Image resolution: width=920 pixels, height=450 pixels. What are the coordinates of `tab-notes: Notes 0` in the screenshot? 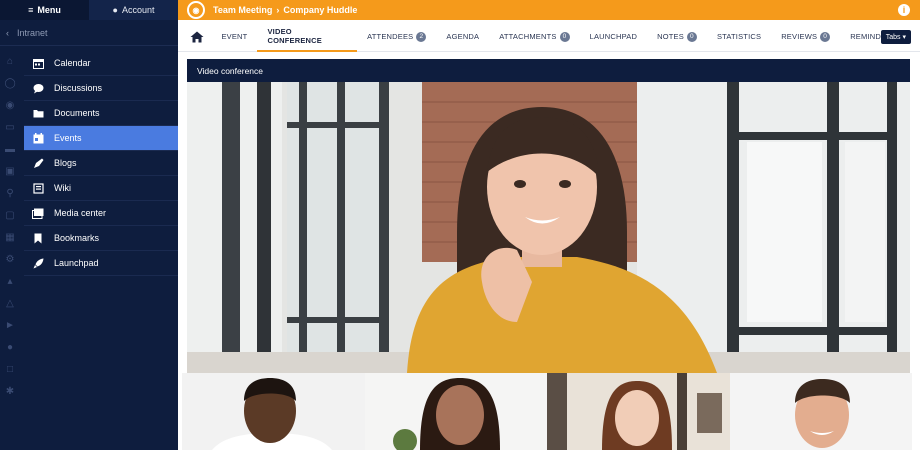 It's located at (677, 37).